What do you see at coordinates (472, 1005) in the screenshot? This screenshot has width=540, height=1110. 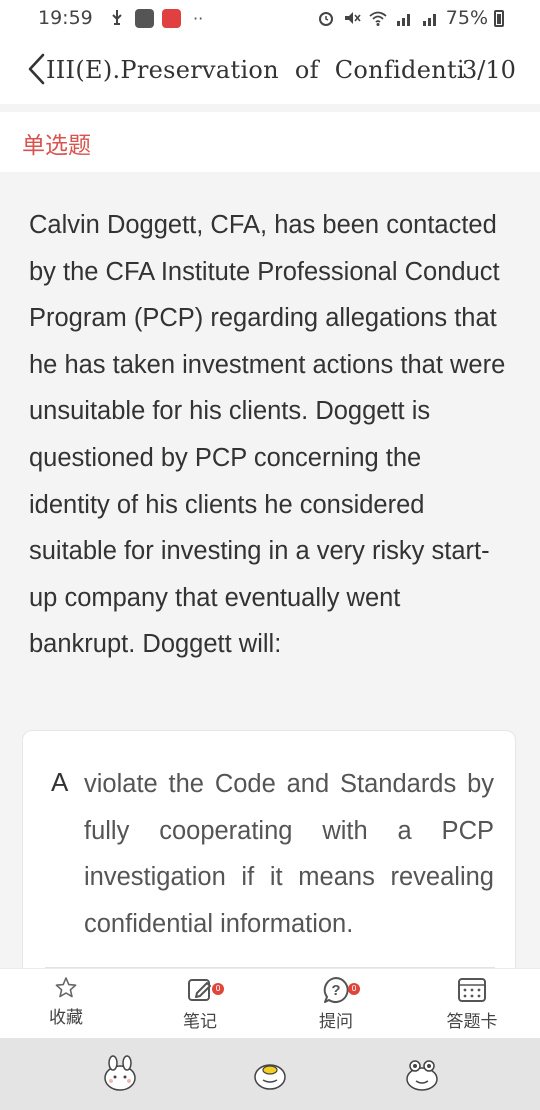 I see `answer-sheet-button: 答题卡` at bounding box center [472, 1005].